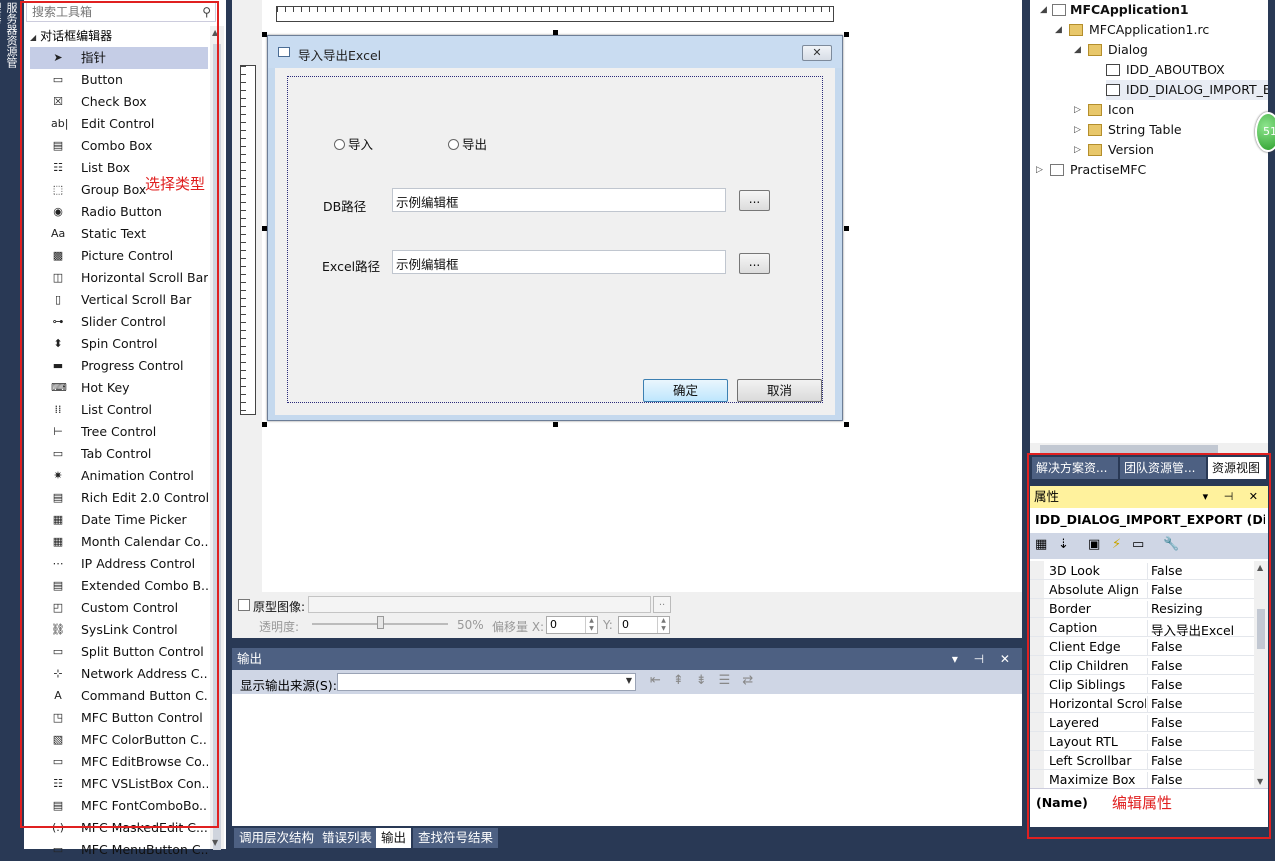 Image resolution: width=1275 pixels, height=861 pixels. What do you see at coordinates (456, 838) in the screenshot?
I see `tab-find-symbol: 查找符号结果` at bounding box center [456, 838].